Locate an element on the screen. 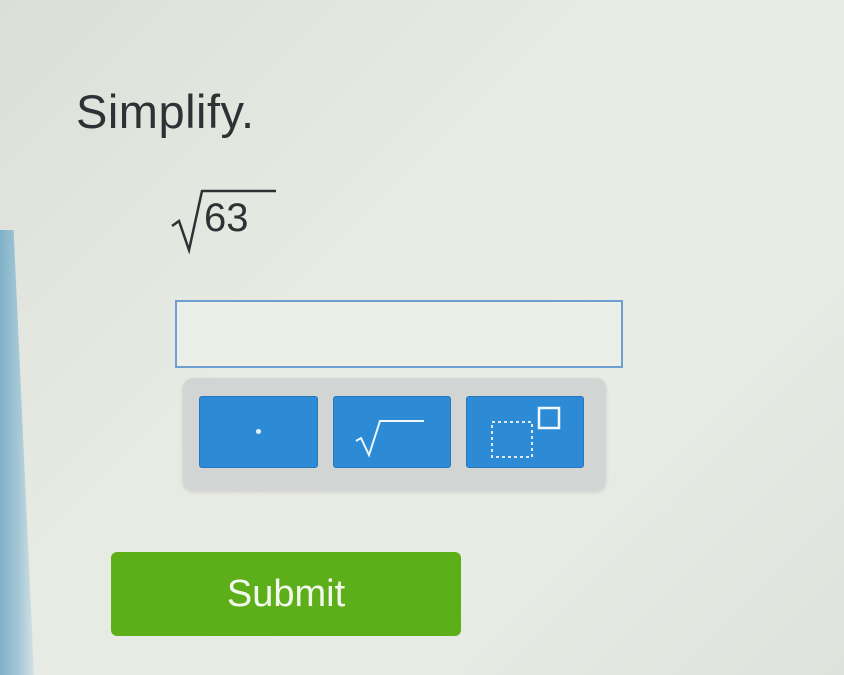  square-root-expression: 63 is located at coordinates (225, 221).